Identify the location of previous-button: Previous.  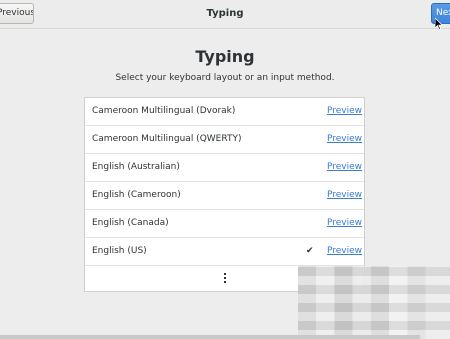
(17, 13).